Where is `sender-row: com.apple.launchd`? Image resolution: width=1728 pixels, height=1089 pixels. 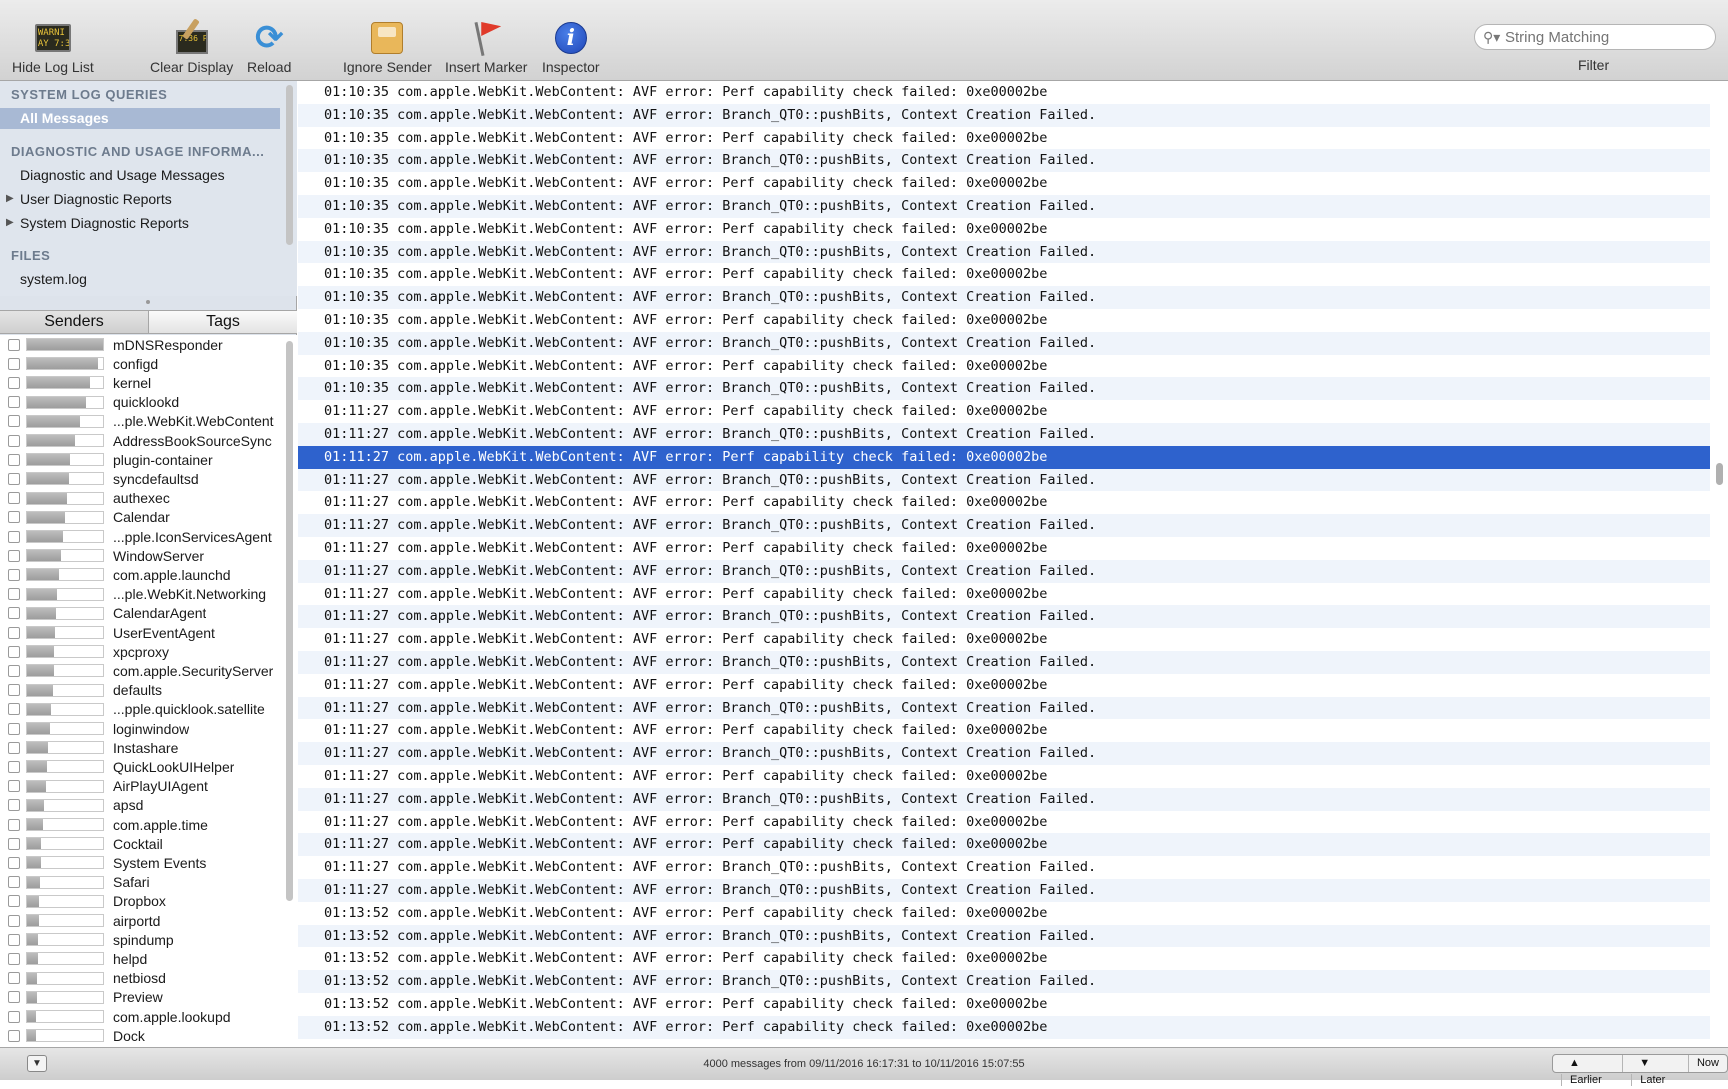
sender-row: com.apple.launchd is located at coordinates (142, 574).